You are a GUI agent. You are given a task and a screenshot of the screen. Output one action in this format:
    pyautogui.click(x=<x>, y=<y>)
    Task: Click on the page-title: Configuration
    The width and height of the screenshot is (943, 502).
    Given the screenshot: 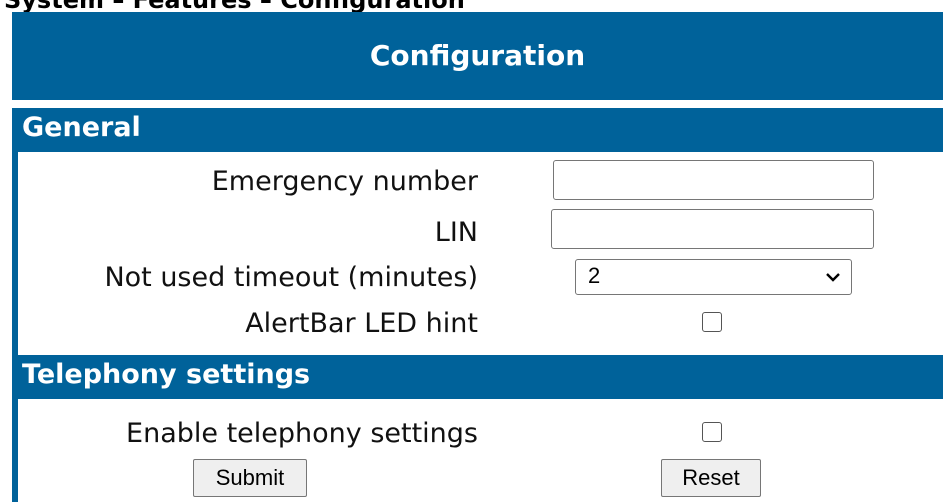 What is the action you would take?
    pyautogui.click(x=477, y=55)
    